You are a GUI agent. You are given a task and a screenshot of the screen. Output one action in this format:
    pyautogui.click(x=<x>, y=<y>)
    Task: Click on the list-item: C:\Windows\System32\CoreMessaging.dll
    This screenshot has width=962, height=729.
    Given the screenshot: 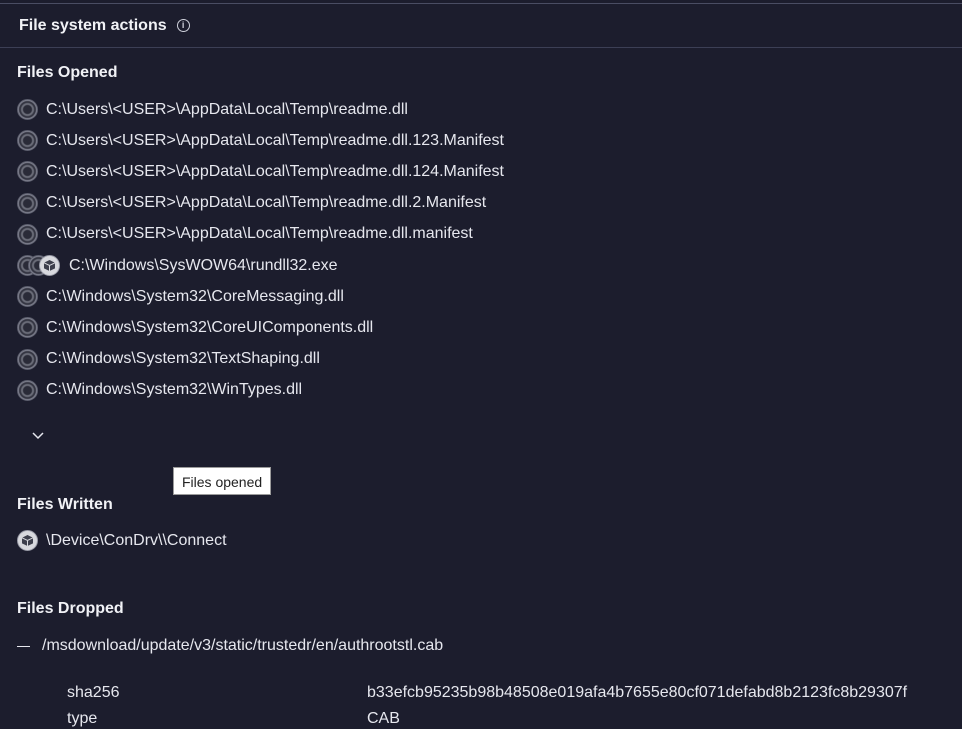 What is the action you would take?
    pyautogui.click(x=260, y=296)
    